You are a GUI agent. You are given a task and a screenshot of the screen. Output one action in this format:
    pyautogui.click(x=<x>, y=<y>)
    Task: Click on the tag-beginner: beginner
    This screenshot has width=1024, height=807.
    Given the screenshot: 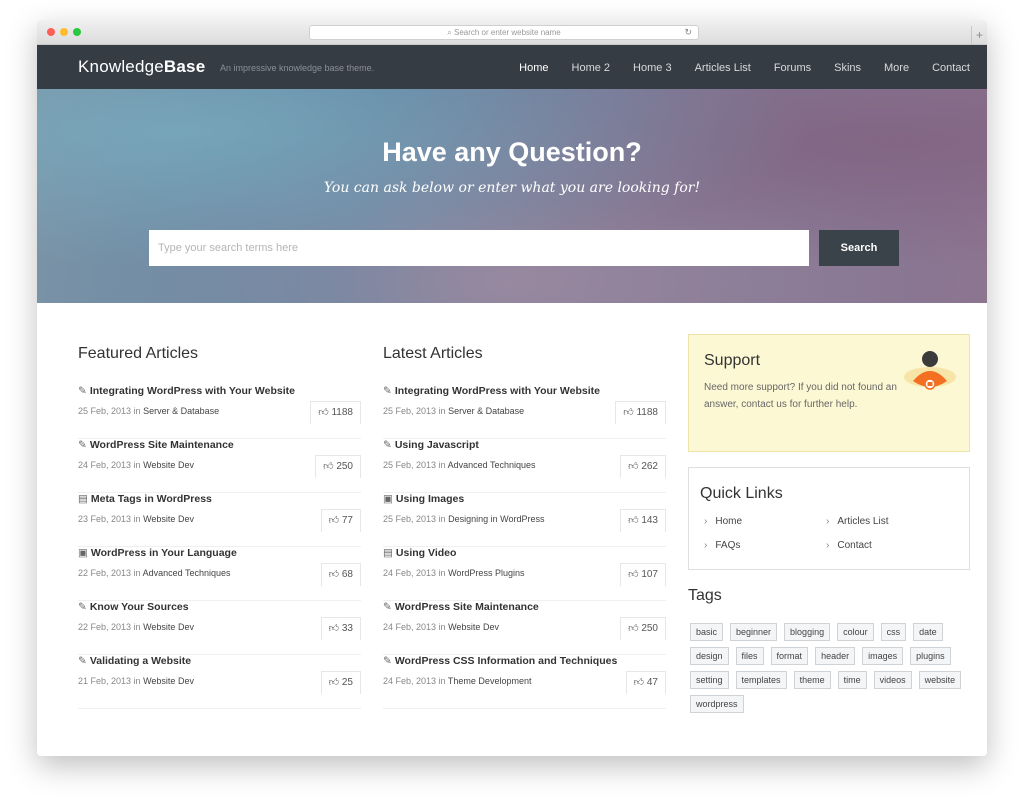 What is the action you would take?
    pyautogui.click(x=754, y=632)
    